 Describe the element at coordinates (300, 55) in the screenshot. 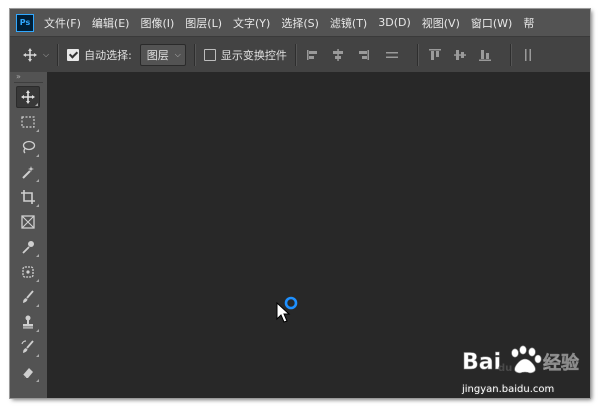

I see `options-bar: ⌵ 自动选择: 图层 ⌵ 显示变换控件` at that location.